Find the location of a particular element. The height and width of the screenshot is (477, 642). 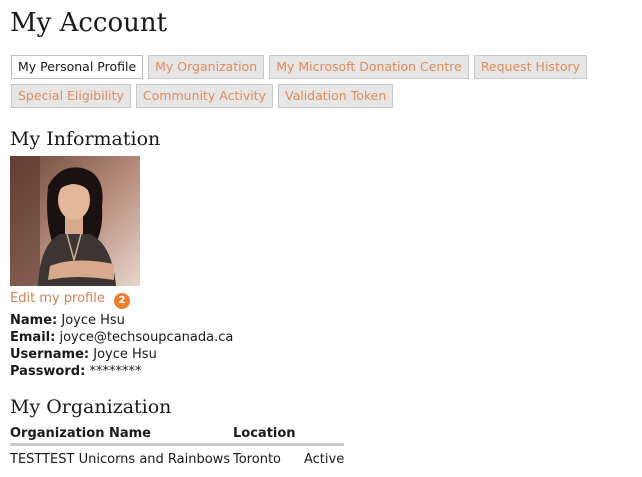

avatar is located at coordinates (75, 221).